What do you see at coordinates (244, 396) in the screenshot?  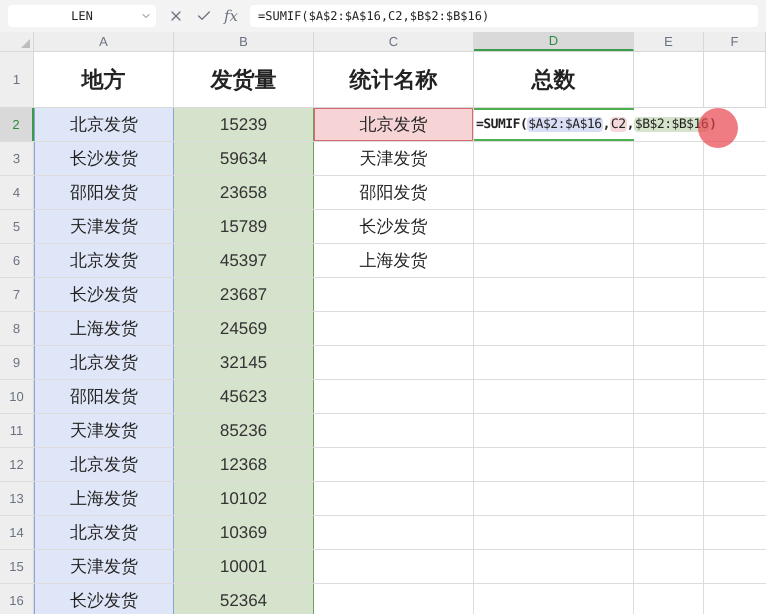 I see `table-cell: 45623` at bounding box center [244, 396].